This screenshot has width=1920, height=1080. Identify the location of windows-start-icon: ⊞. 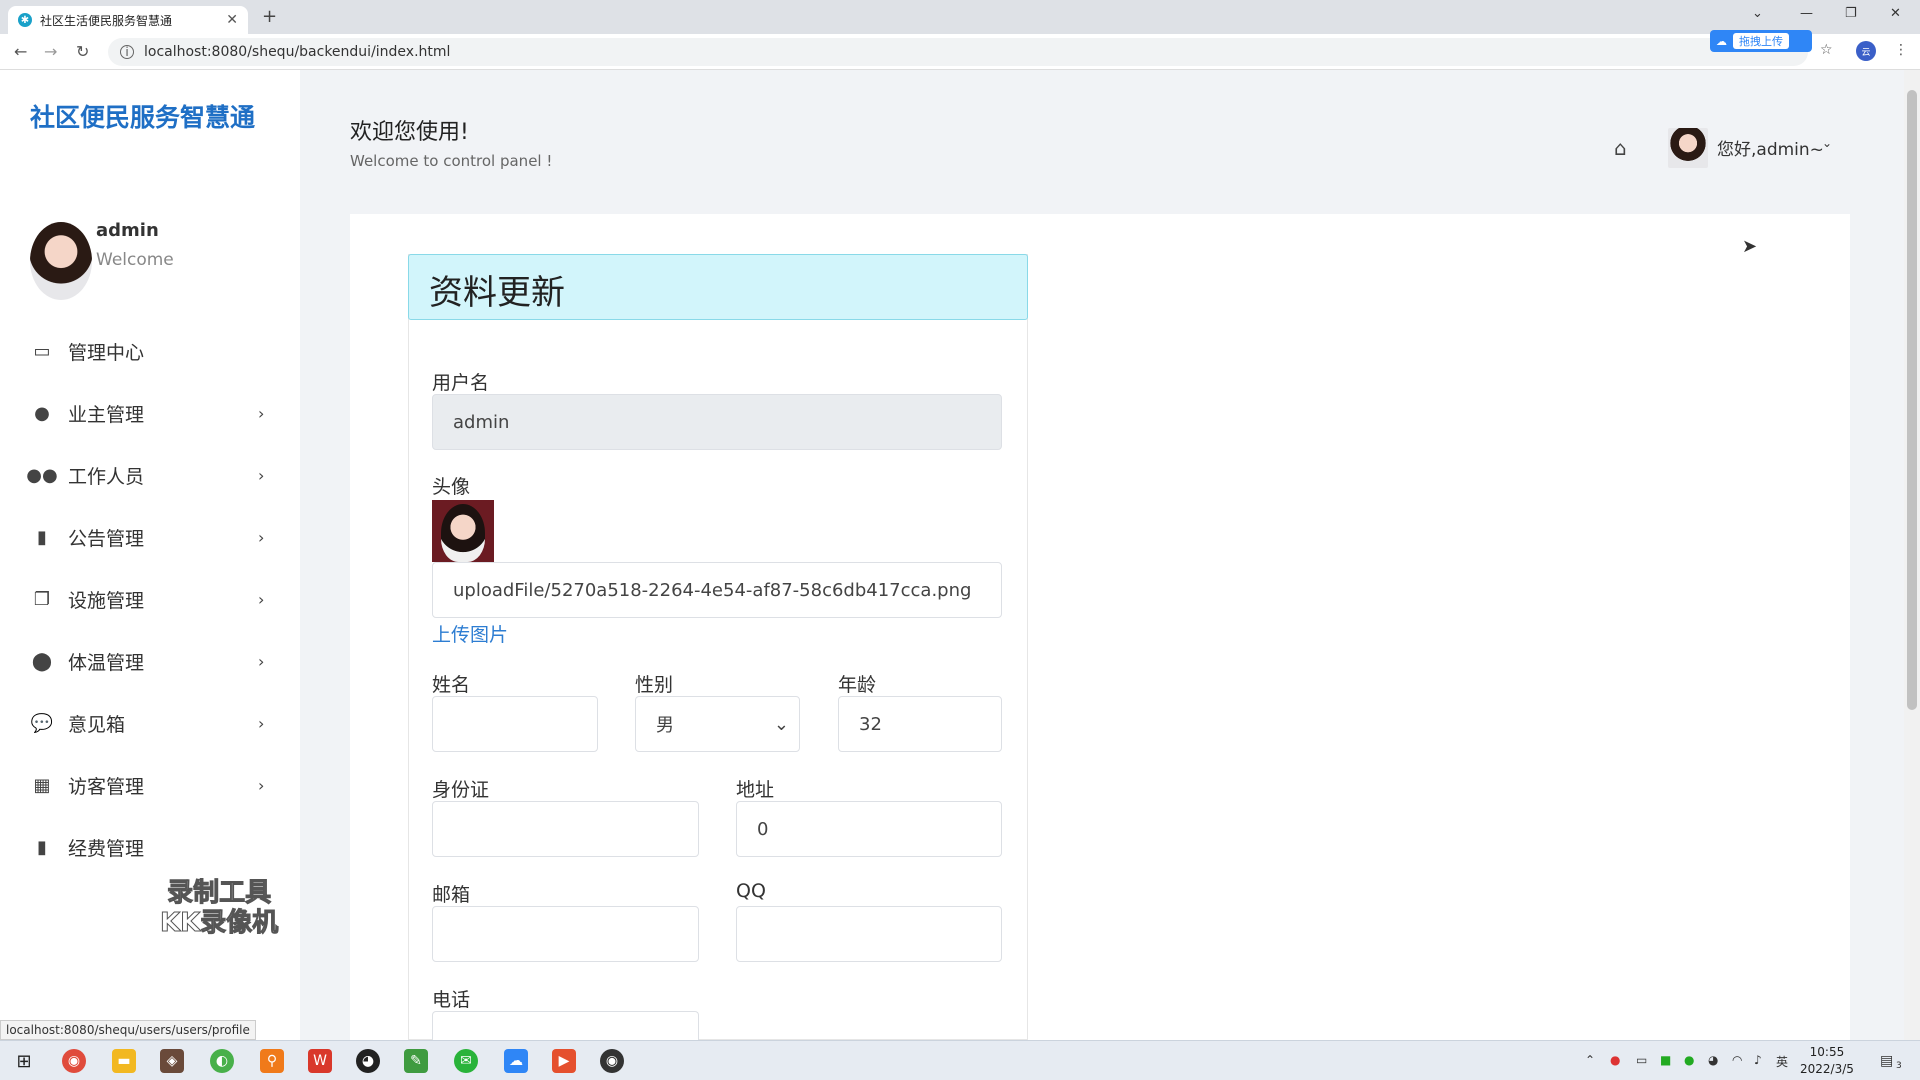
(24, 1061).